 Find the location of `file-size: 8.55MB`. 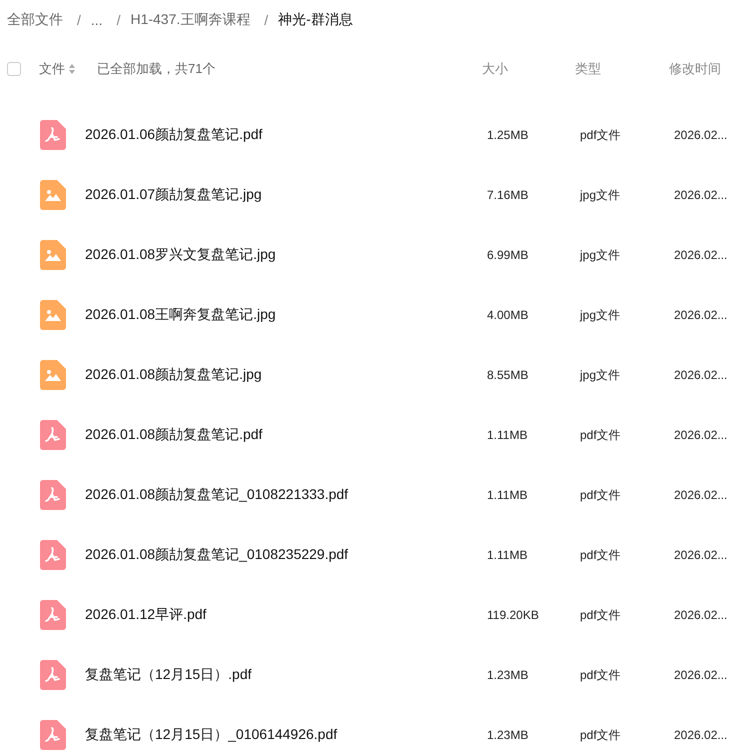

file-size: 8.55MB is located at coordinates (508, 375).